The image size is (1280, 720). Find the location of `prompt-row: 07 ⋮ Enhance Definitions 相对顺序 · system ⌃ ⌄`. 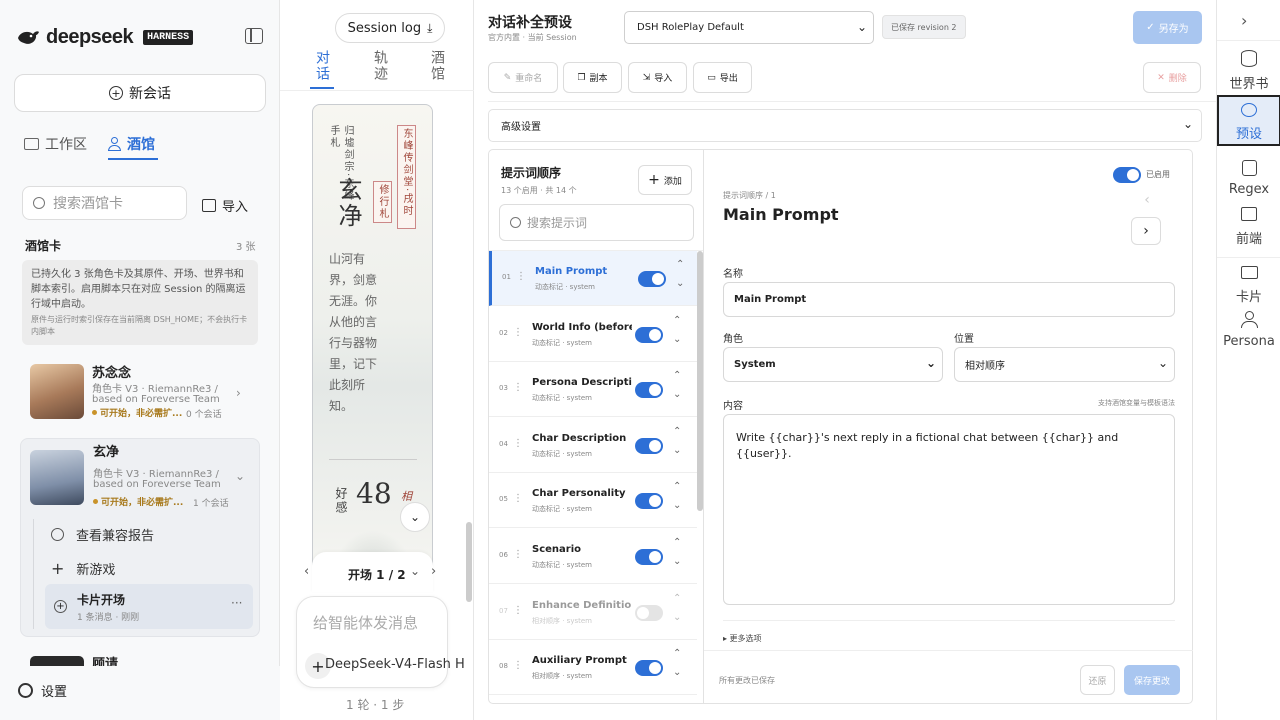

prompt-row: 07 ⋮ Enhance Definitions 相对顺序 · system ⌃ ⌄ is located at coordinates (593, 612).